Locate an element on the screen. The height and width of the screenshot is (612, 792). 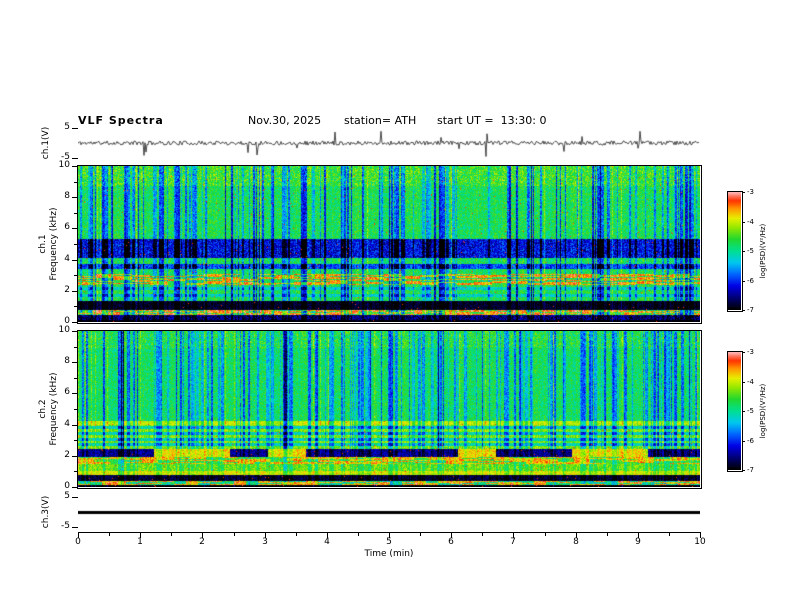
colorbar-1-tick-label: -3 is located at coordinates (750, 192).